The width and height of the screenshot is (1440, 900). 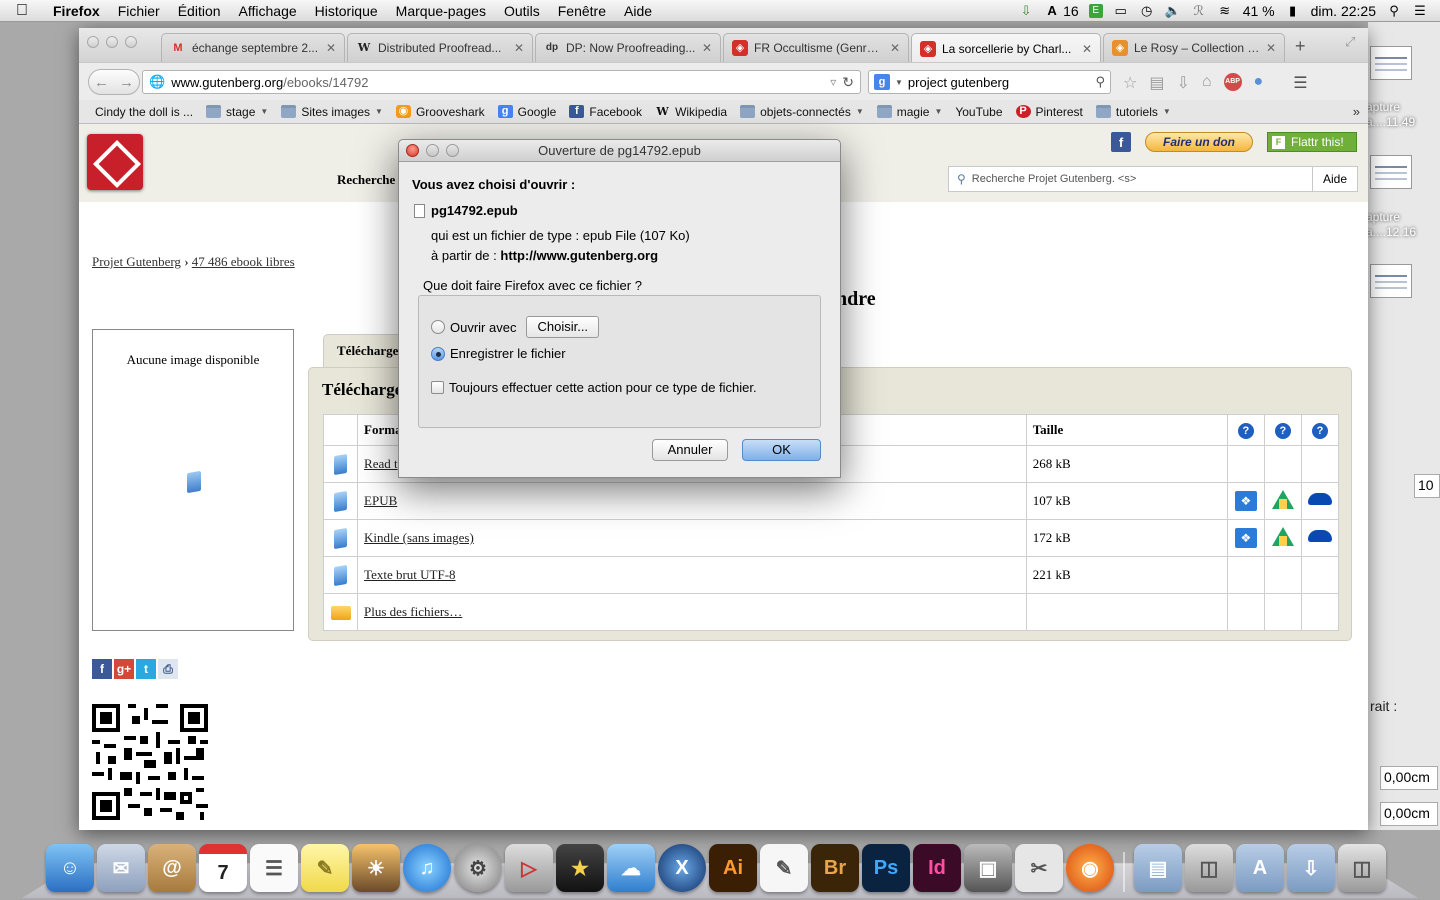 I want to click on illustrator-icon: Ai, so click(x=733, y=868).